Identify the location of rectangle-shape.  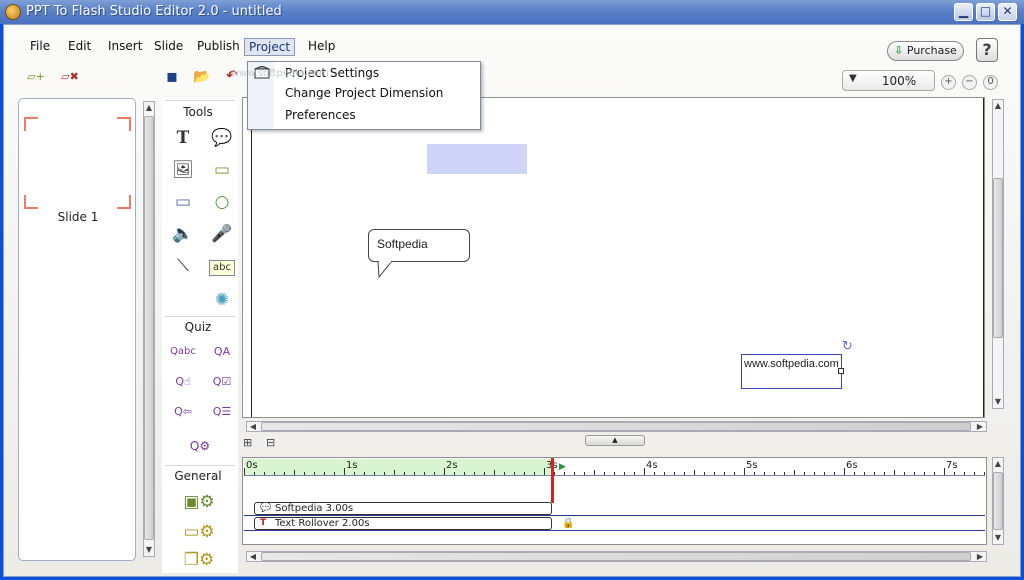
(477, 159).